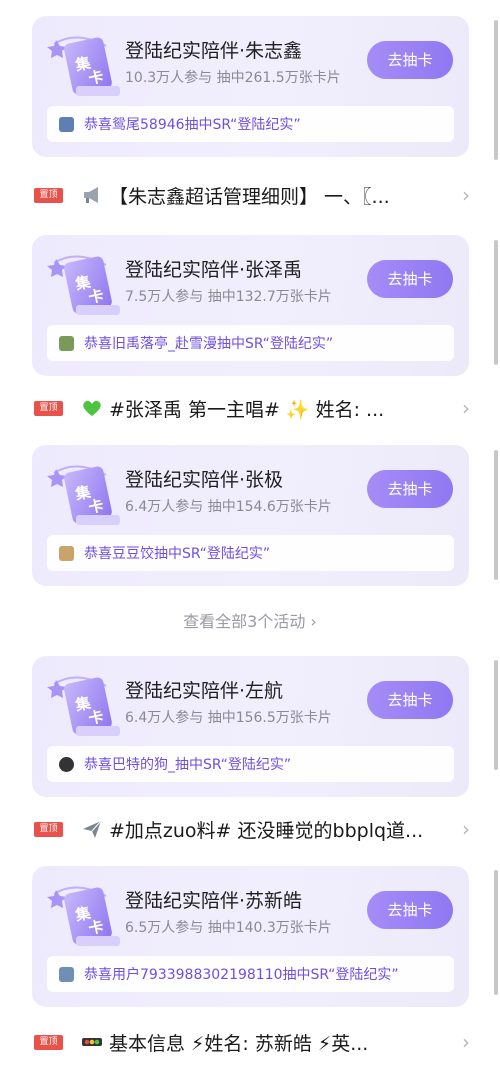  I want to click on card-title: 登陆纪实陪伴·朱志鑫, so click(214, 51).